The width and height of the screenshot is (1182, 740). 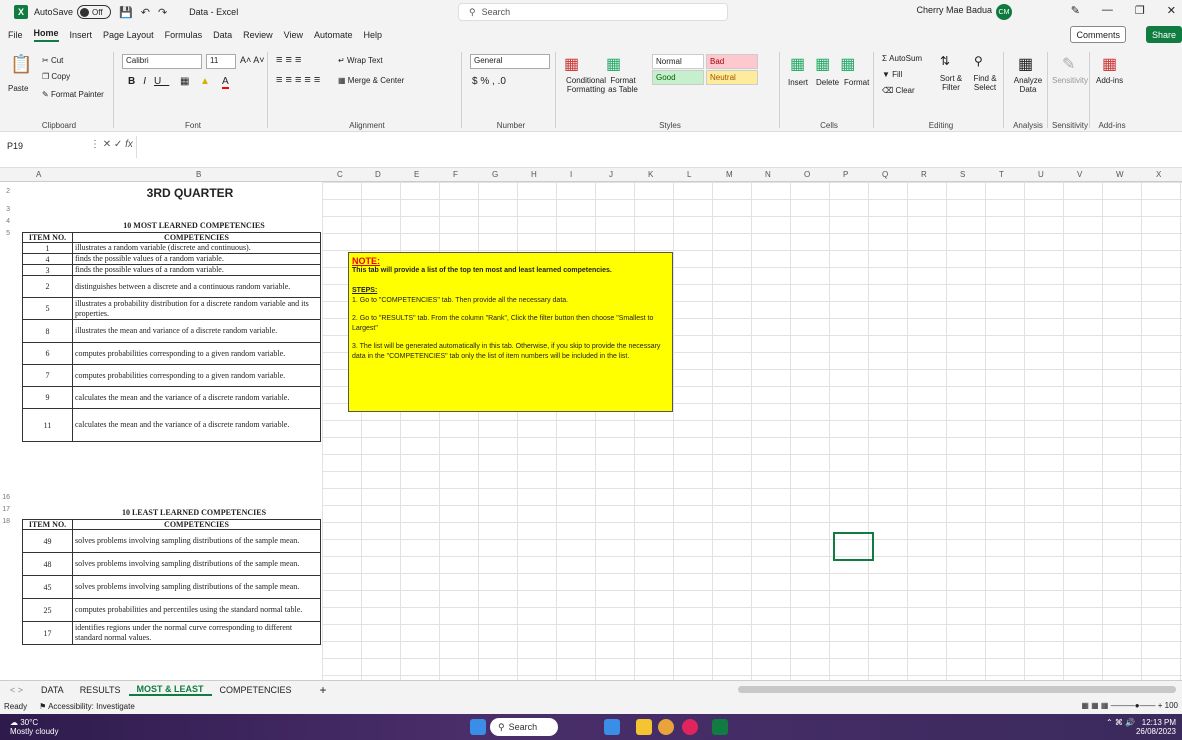 I want to click on clear-button: ⌫ Clear, so click(x=898, y=90).